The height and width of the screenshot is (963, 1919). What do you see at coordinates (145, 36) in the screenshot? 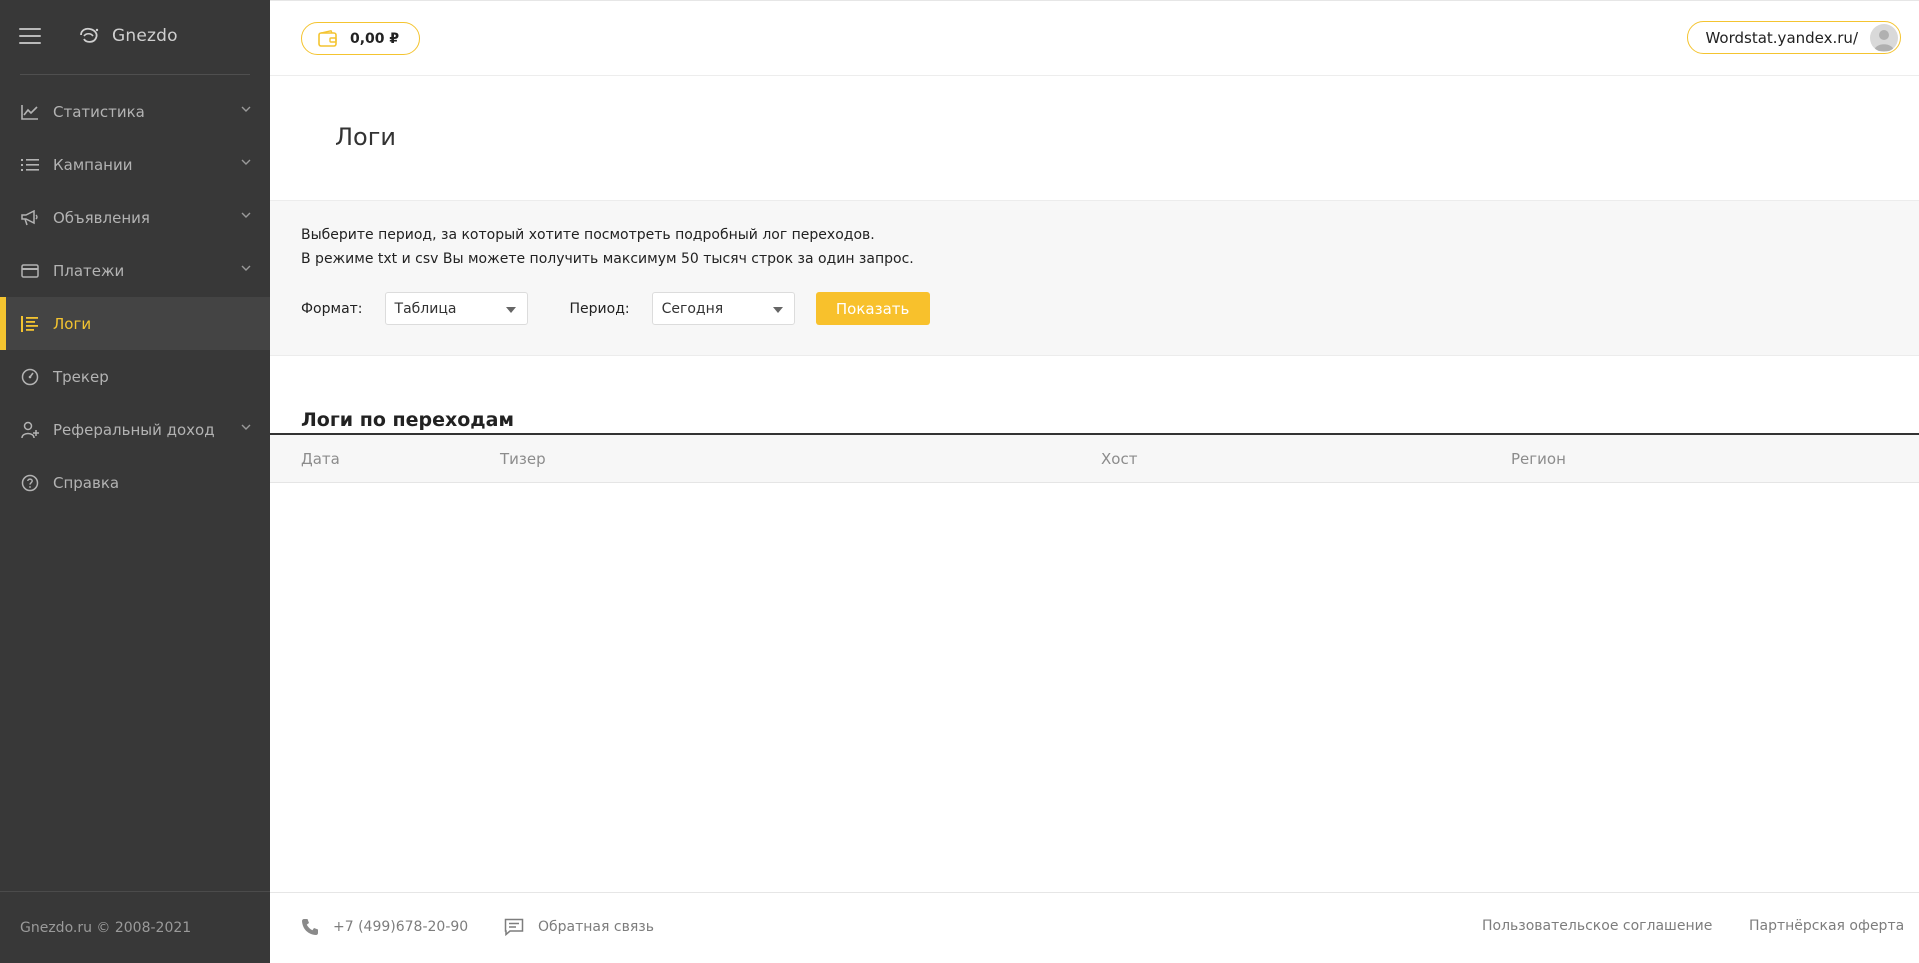
I see `brand-name: Gnezdo` at bounding box center [145, 36].